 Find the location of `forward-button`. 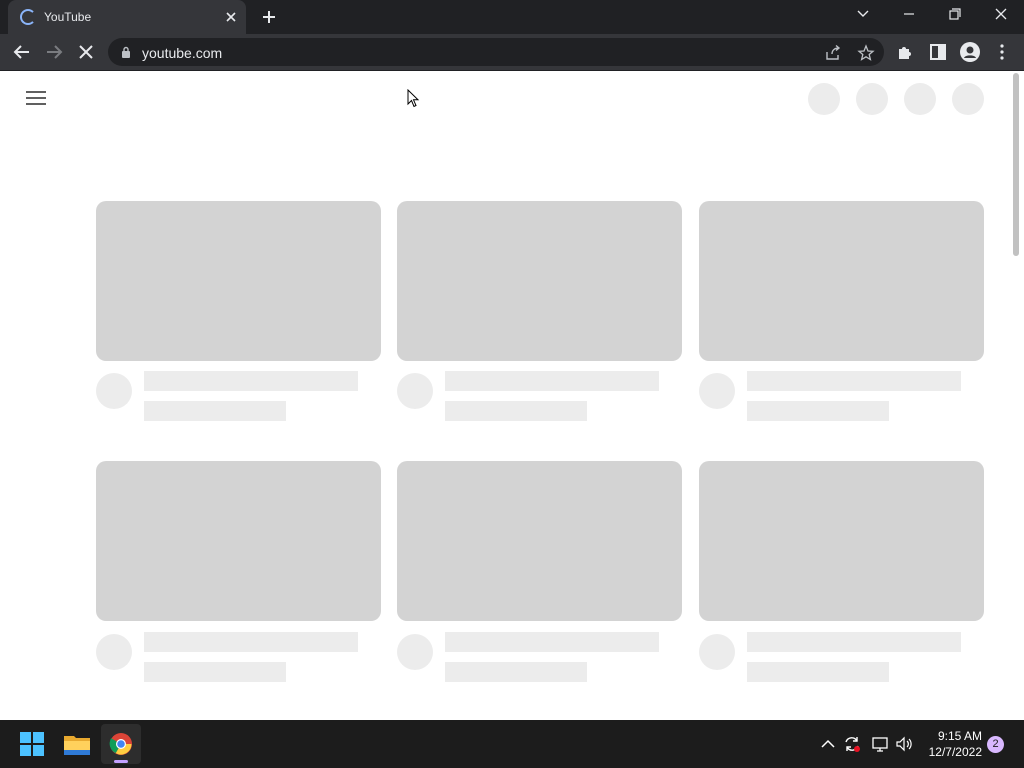

forward-button is located at coordinates (54, 52).